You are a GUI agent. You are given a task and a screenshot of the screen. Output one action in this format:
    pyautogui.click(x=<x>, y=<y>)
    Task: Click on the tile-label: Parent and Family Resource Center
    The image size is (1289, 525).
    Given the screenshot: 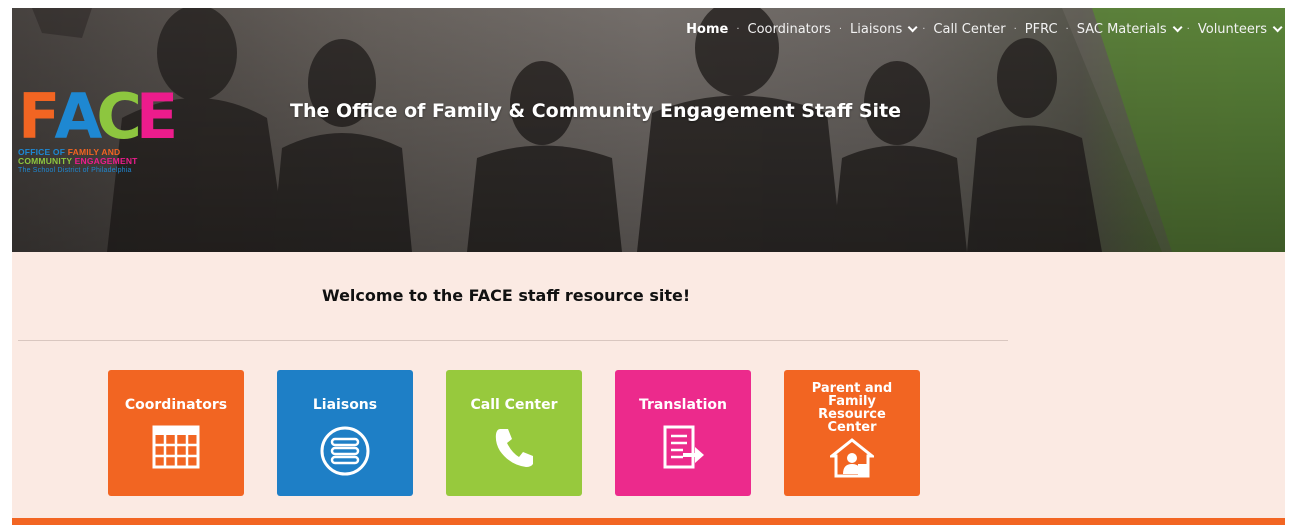 What is the action you would take?
    pyautogui.click(x=852, y=408)
    